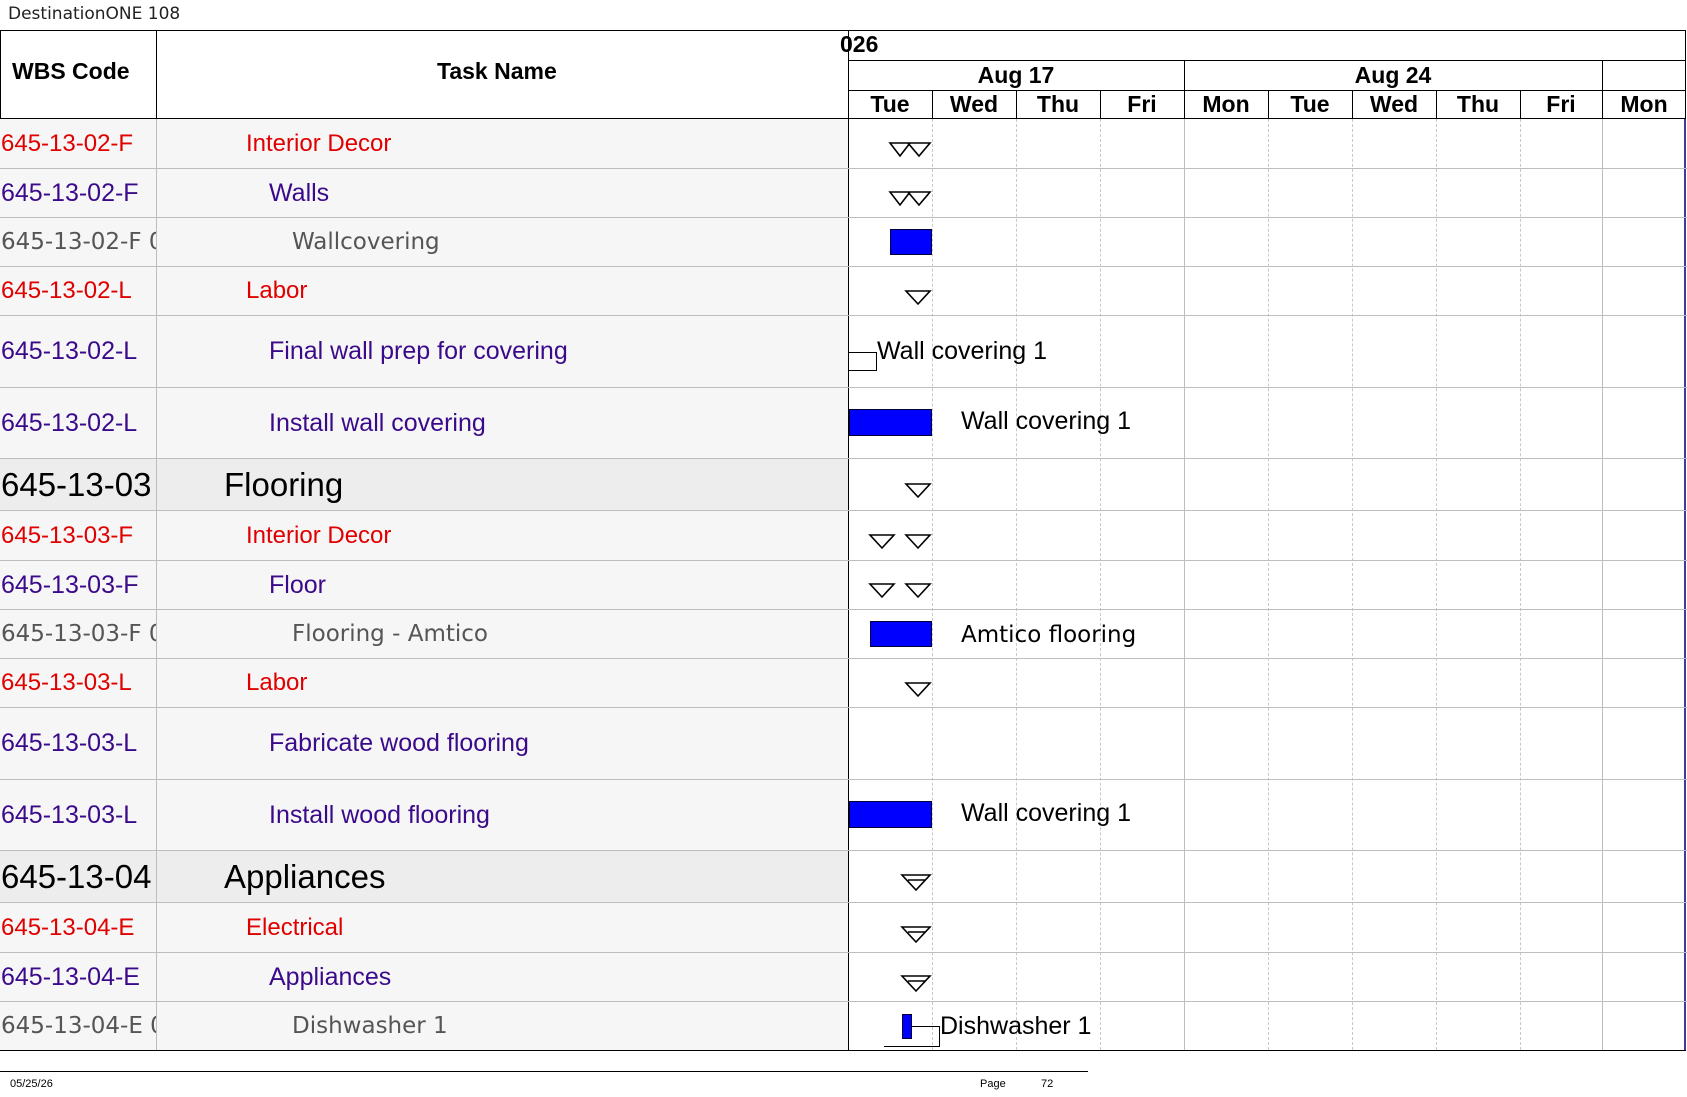 The width and height of the screenshot is (1687, 1097). I want to click on footer-rule, so click(544, 1071).